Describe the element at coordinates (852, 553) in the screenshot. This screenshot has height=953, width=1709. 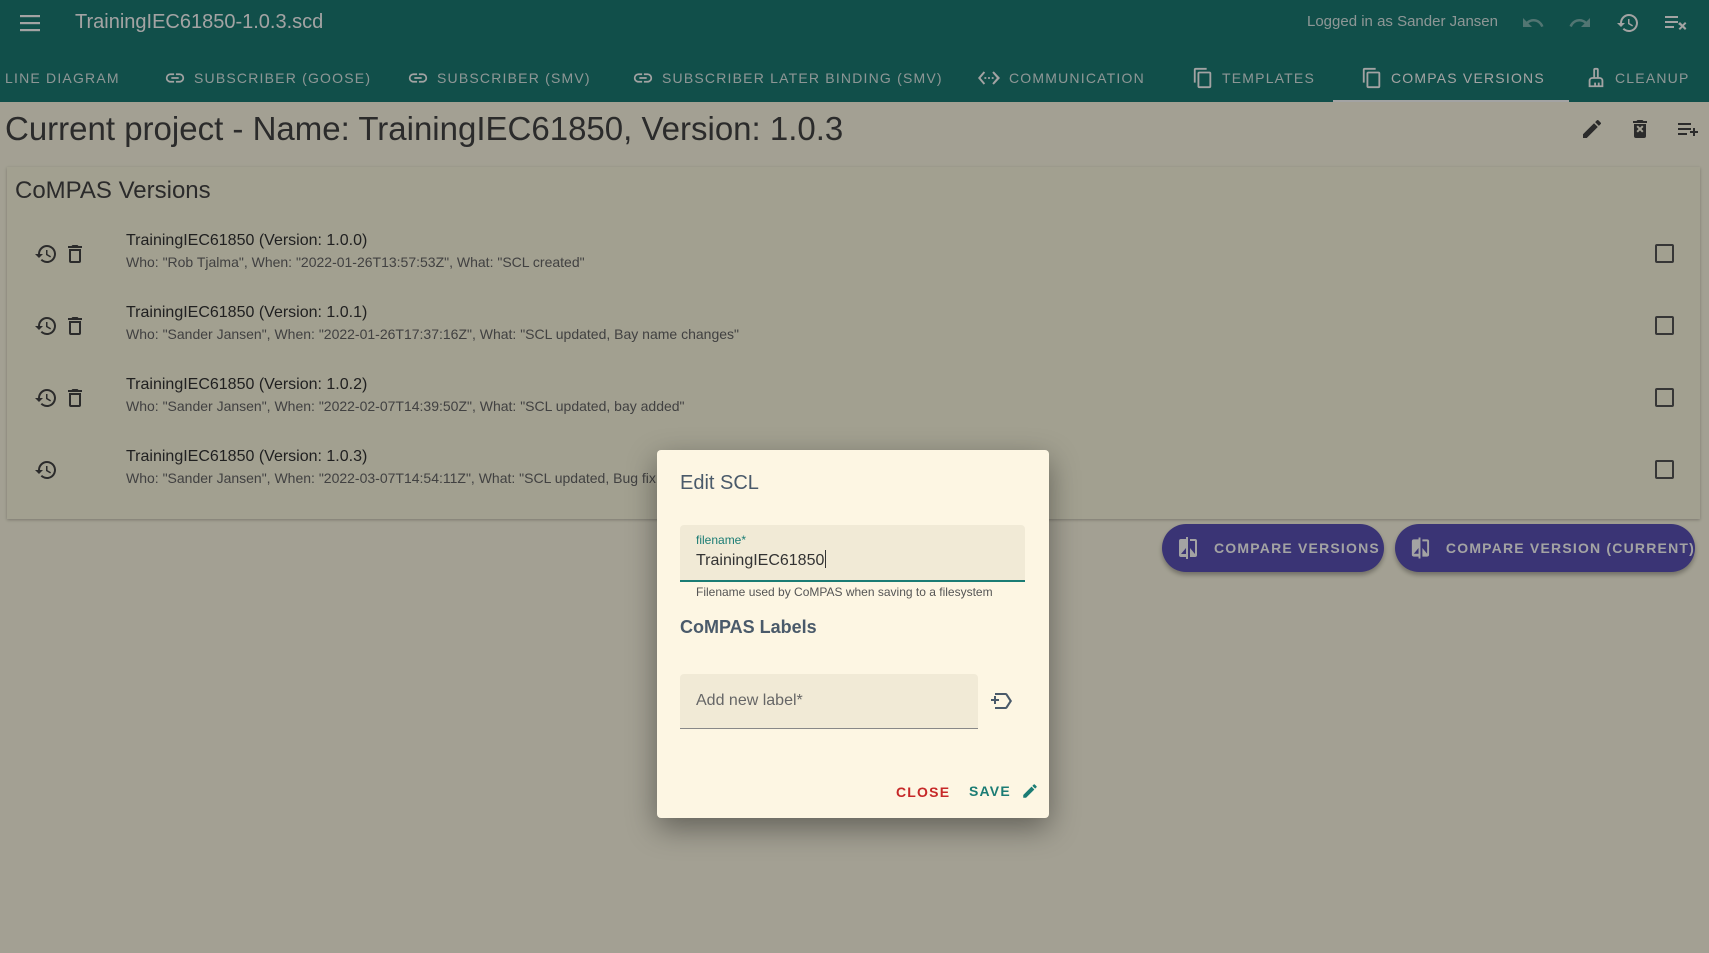
I see `filename-field: filename* TrainingIEC61850` at that location.